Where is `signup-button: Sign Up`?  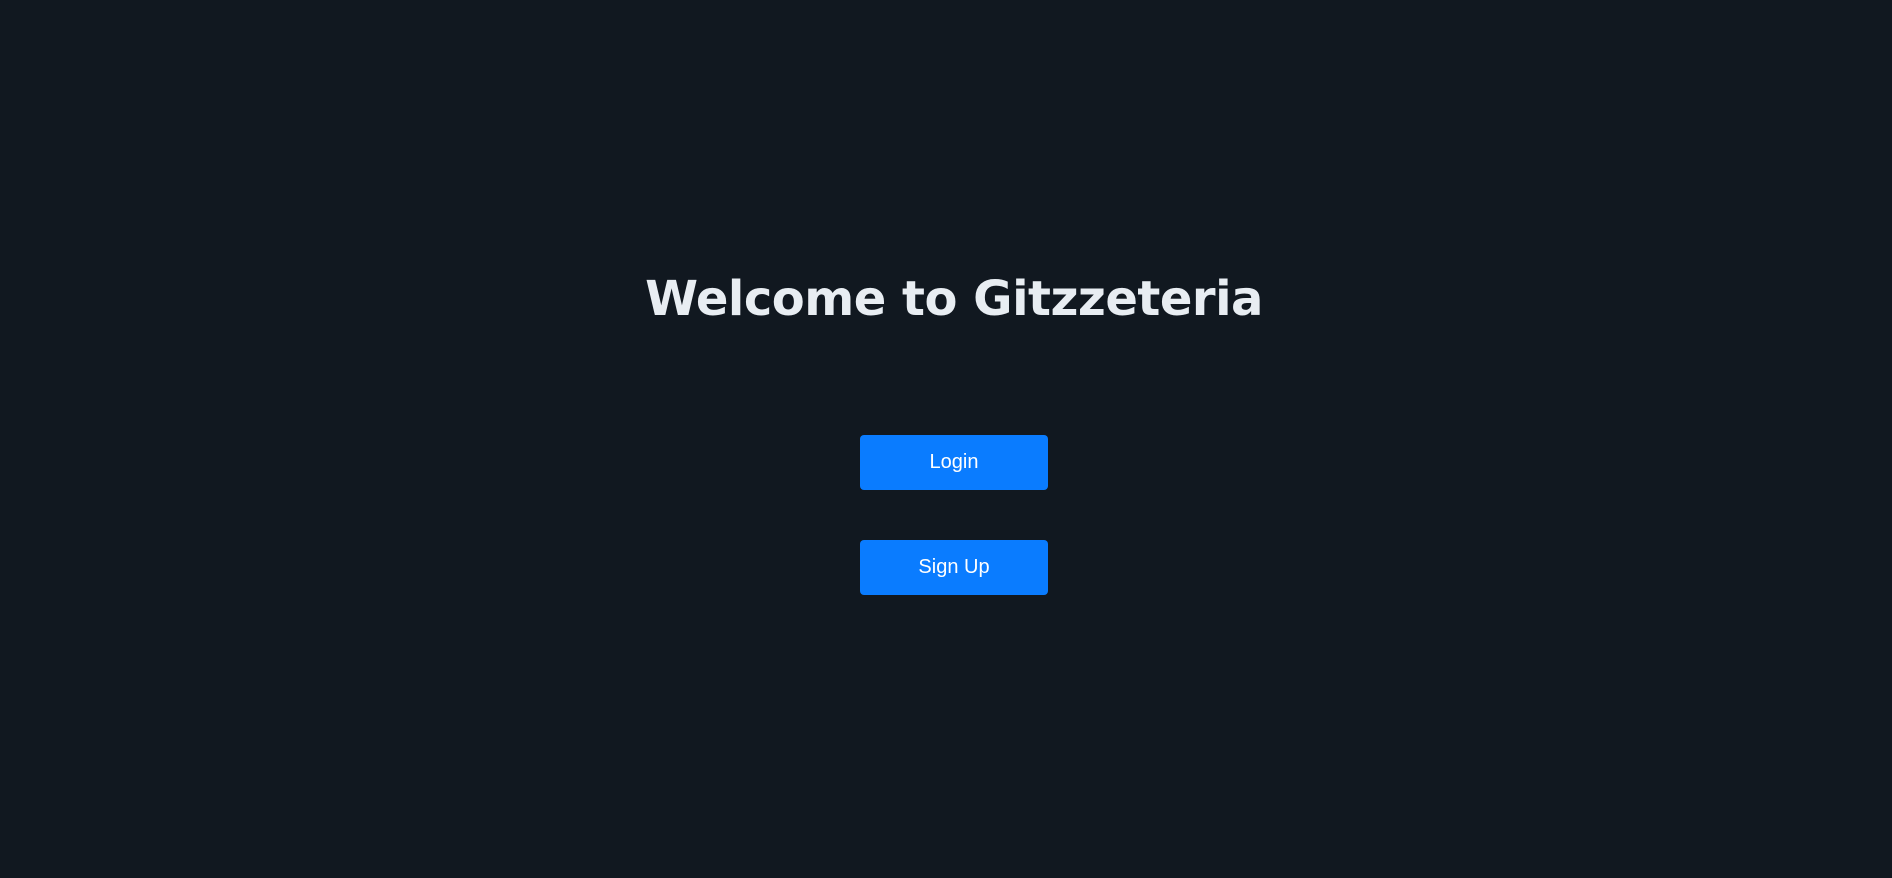 signup-button: Sign Up is located at coordinates (954, 567).